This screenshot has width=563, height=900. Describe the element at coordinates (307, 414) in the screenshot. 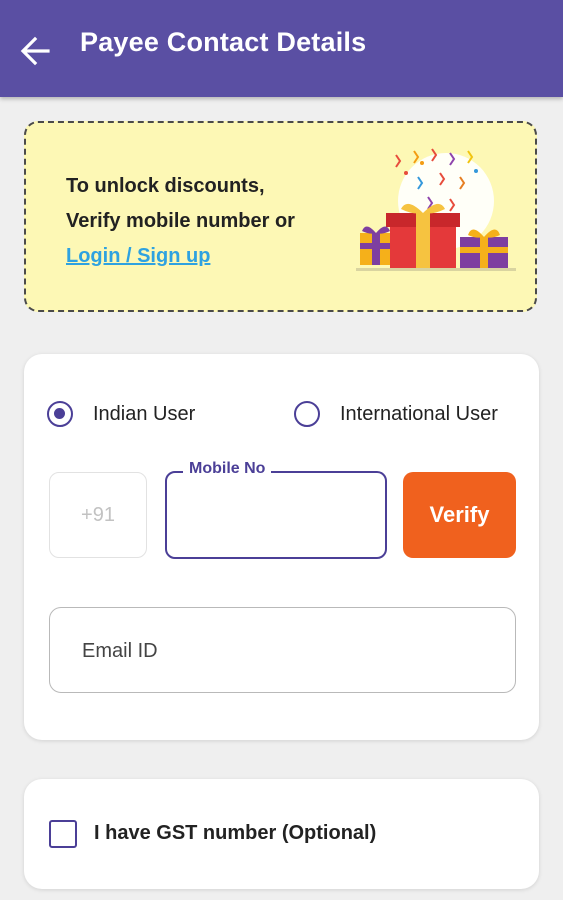

I see `radio-unselected-icon` at that location.